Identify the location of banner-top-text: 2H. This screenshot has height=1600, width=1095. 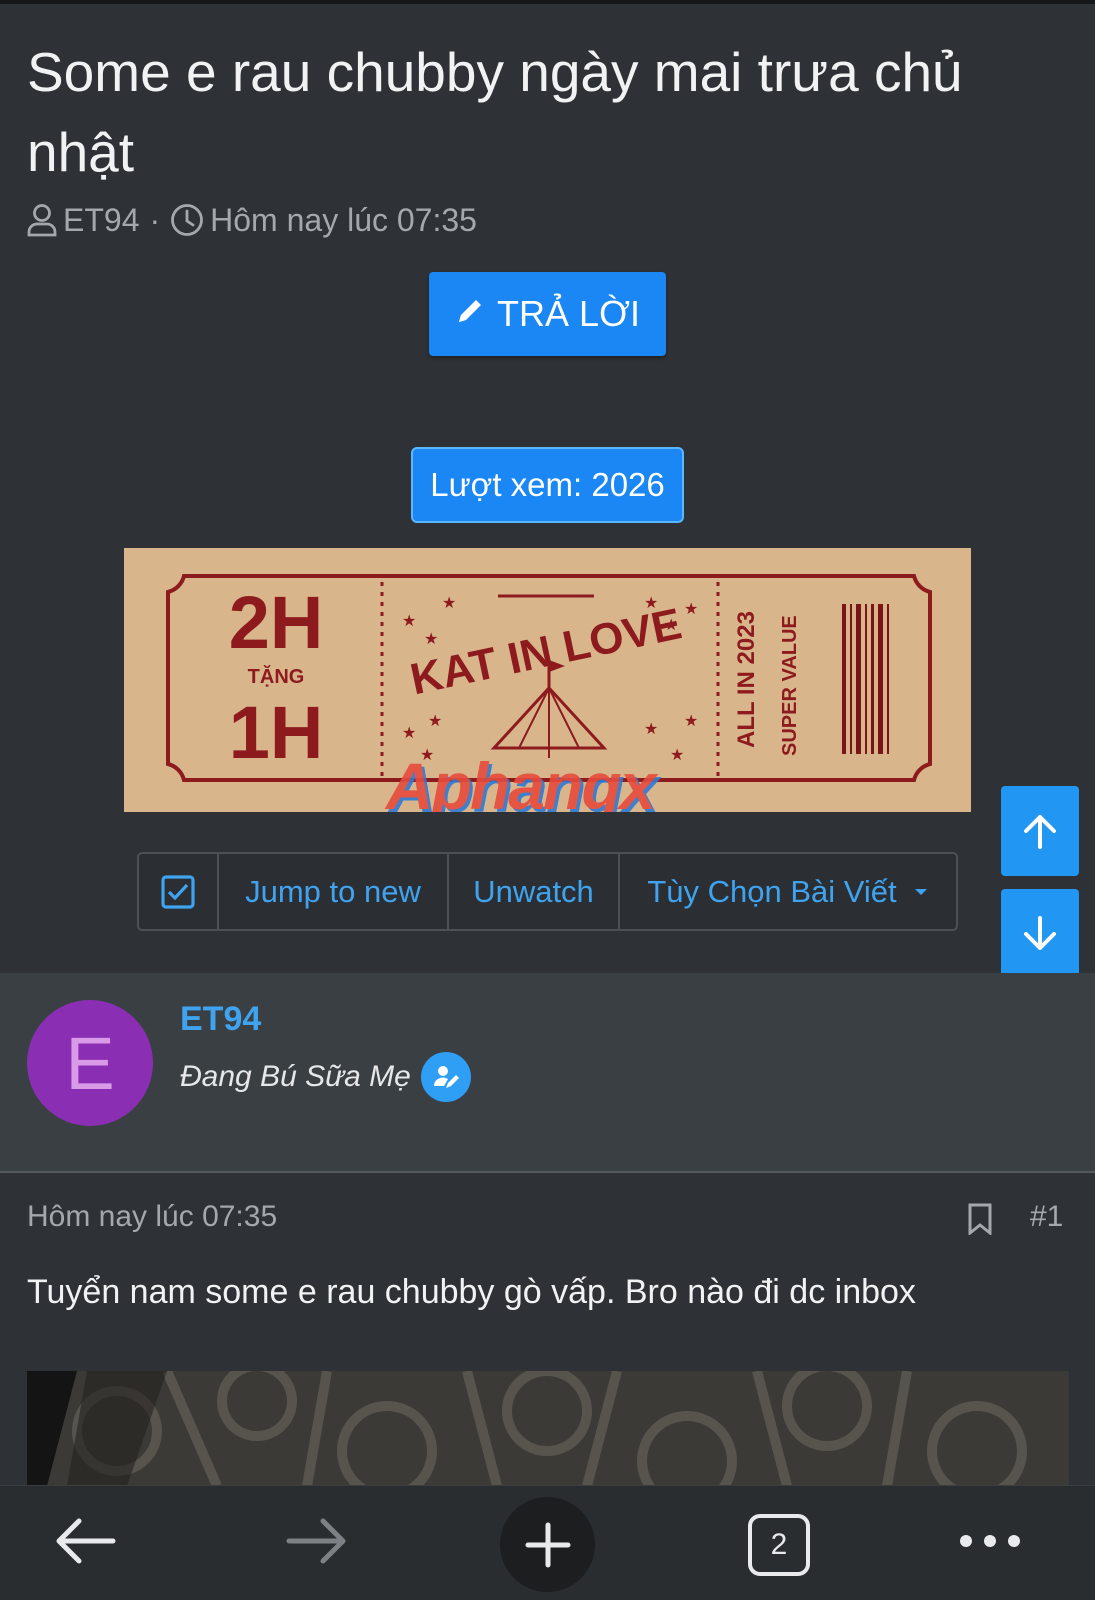
(276, 622).